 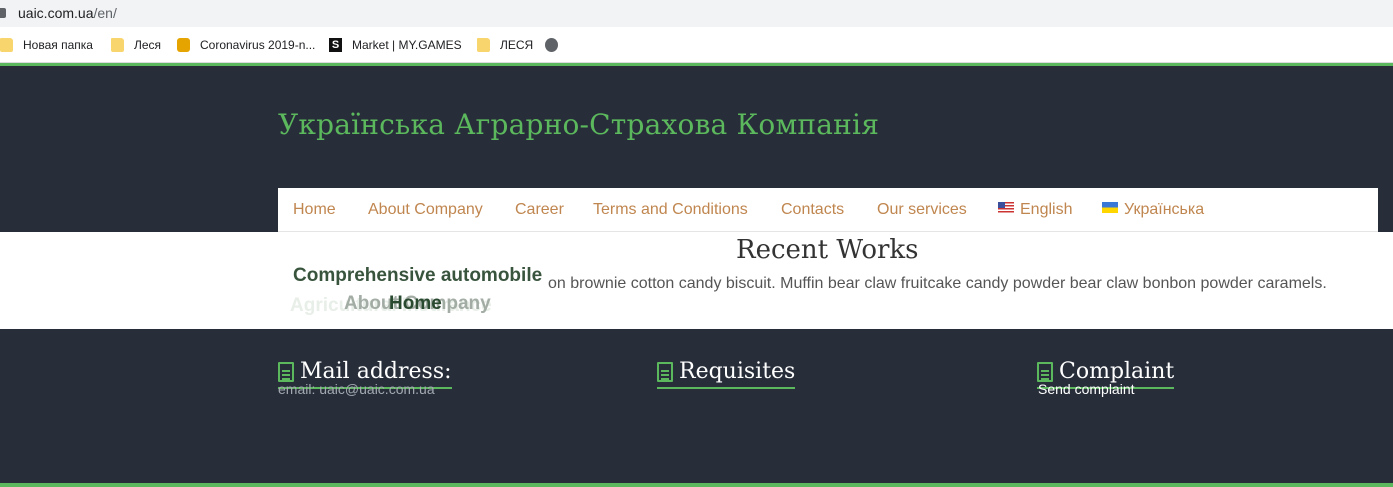 What do you see at coordinates (1086, 389) in the screenshot?
I see `send-complaint-link: Send complaint` at bounding box center [1086, 389].